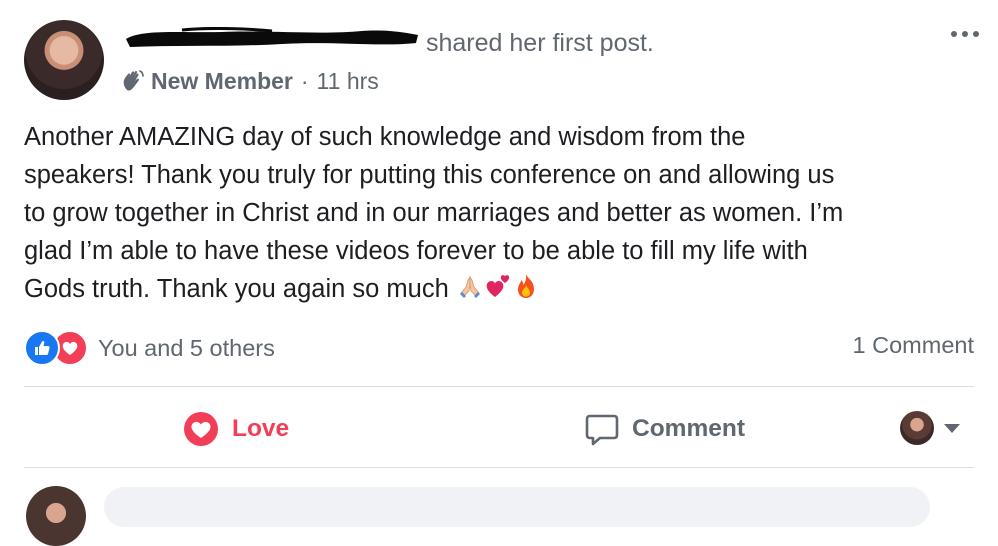  I want to click on like-reaction-icon, so click(42, 348).